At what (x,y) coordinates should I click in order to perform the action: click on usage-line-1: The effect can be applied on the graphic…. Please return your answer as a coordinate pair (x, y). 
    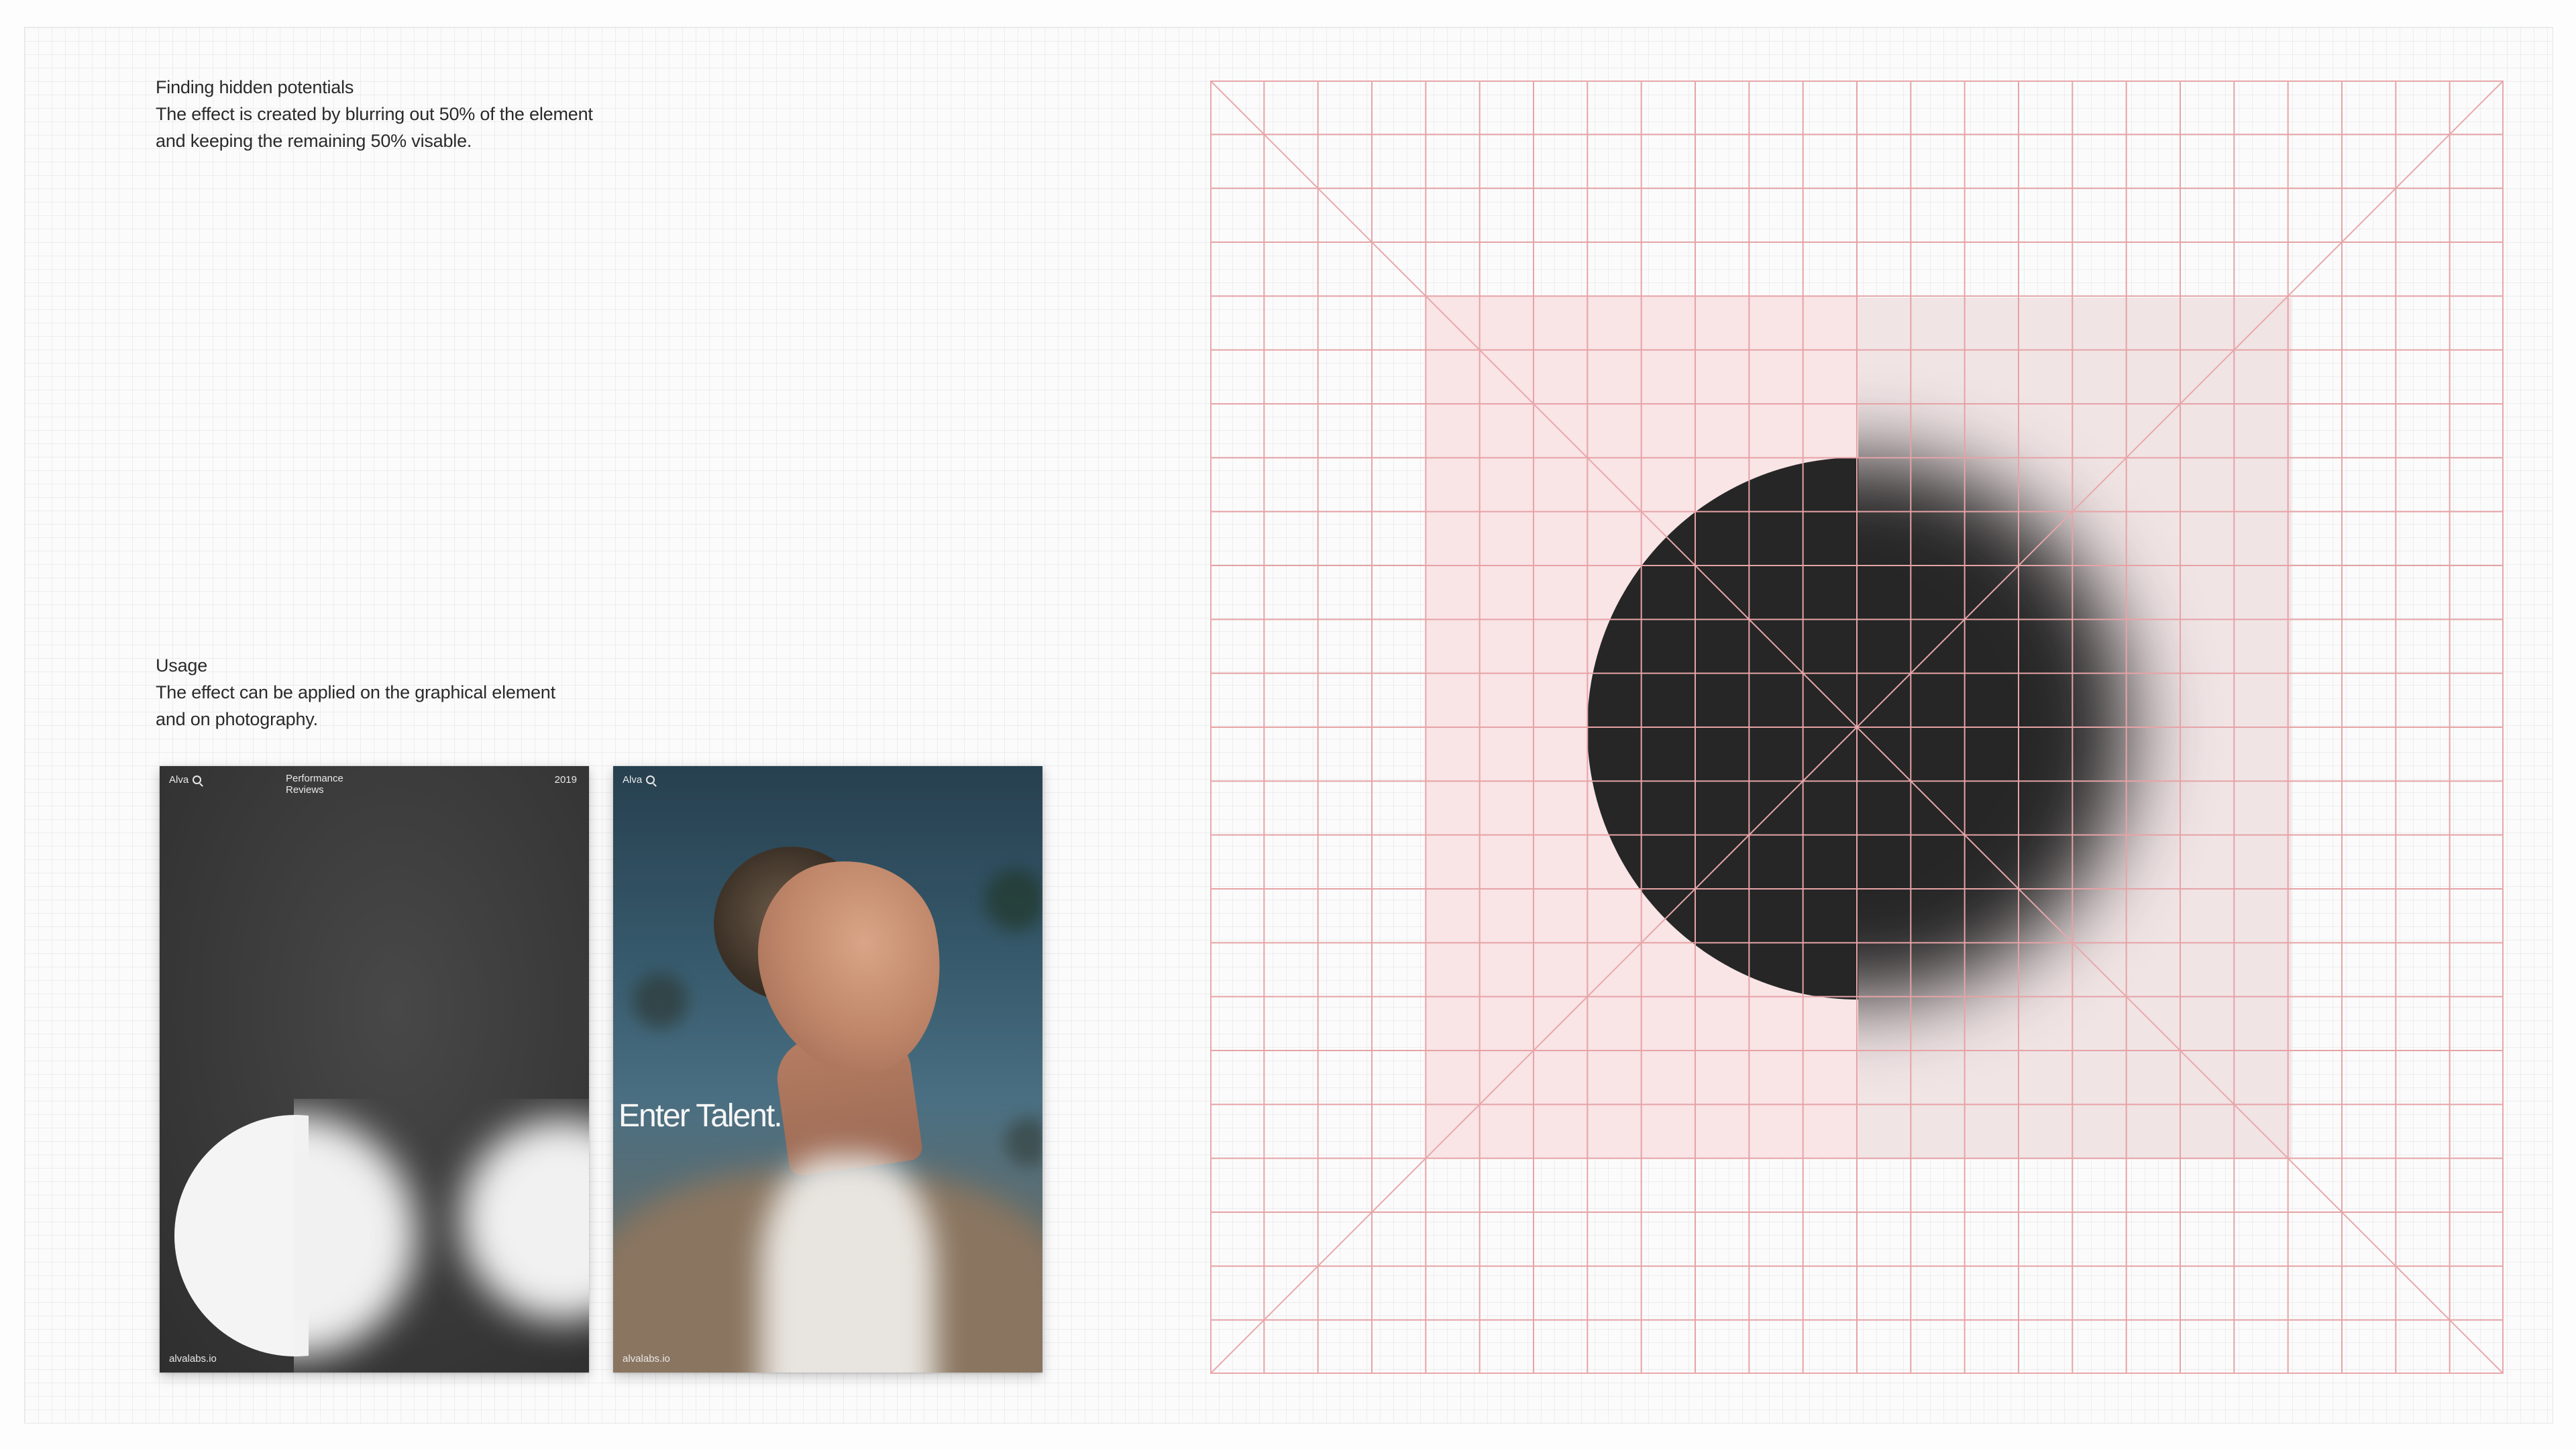
    Looking at the image, I should click on (355, 692).